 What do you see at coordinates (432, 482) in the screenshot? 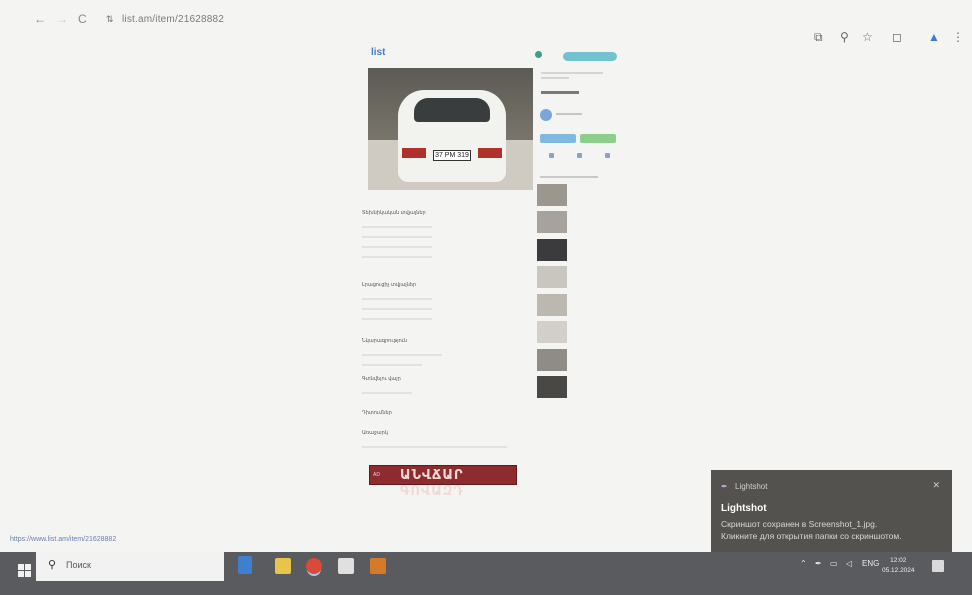
I see `ad-banner-text: ԱՆՎՃԱՐ ԳՈՎԱԶԴ` at bounding box center [432, 482].